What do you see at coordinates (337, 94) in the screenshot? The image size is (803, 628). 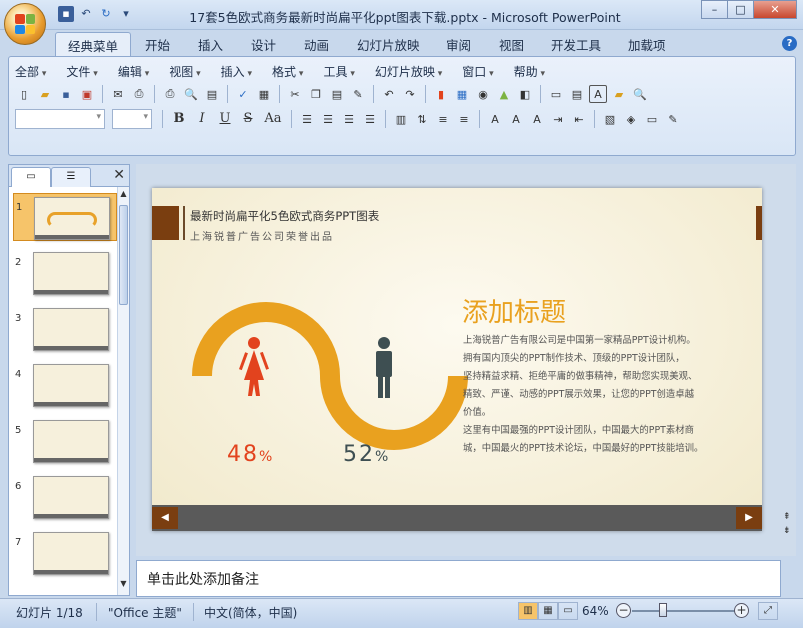 I see `paste-icon: ▤` at bounding box center [337, 94].